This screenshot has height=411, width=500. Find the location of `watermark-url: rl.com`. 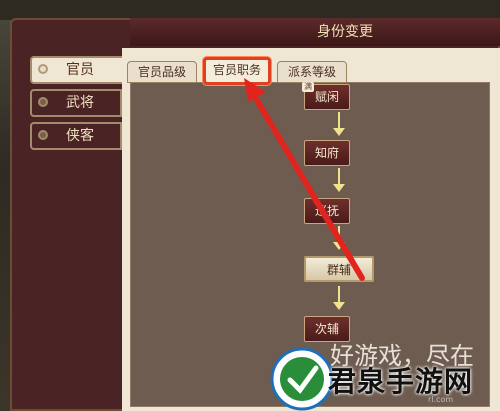

watermark-url: rl.com is located at coordinates (441, 399).